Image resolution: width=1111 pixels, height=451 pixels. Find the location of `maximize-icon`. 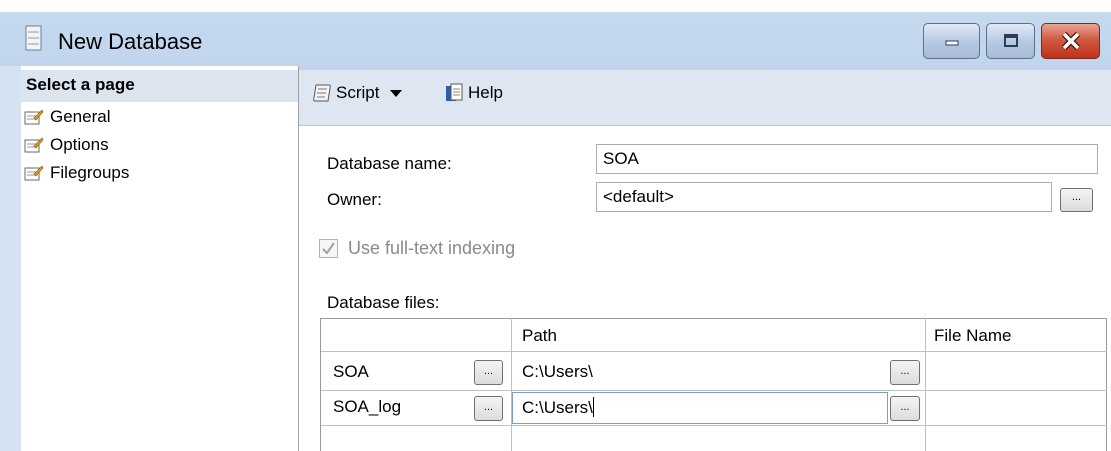

maximize-icon is located at coordinates (1010, 40).